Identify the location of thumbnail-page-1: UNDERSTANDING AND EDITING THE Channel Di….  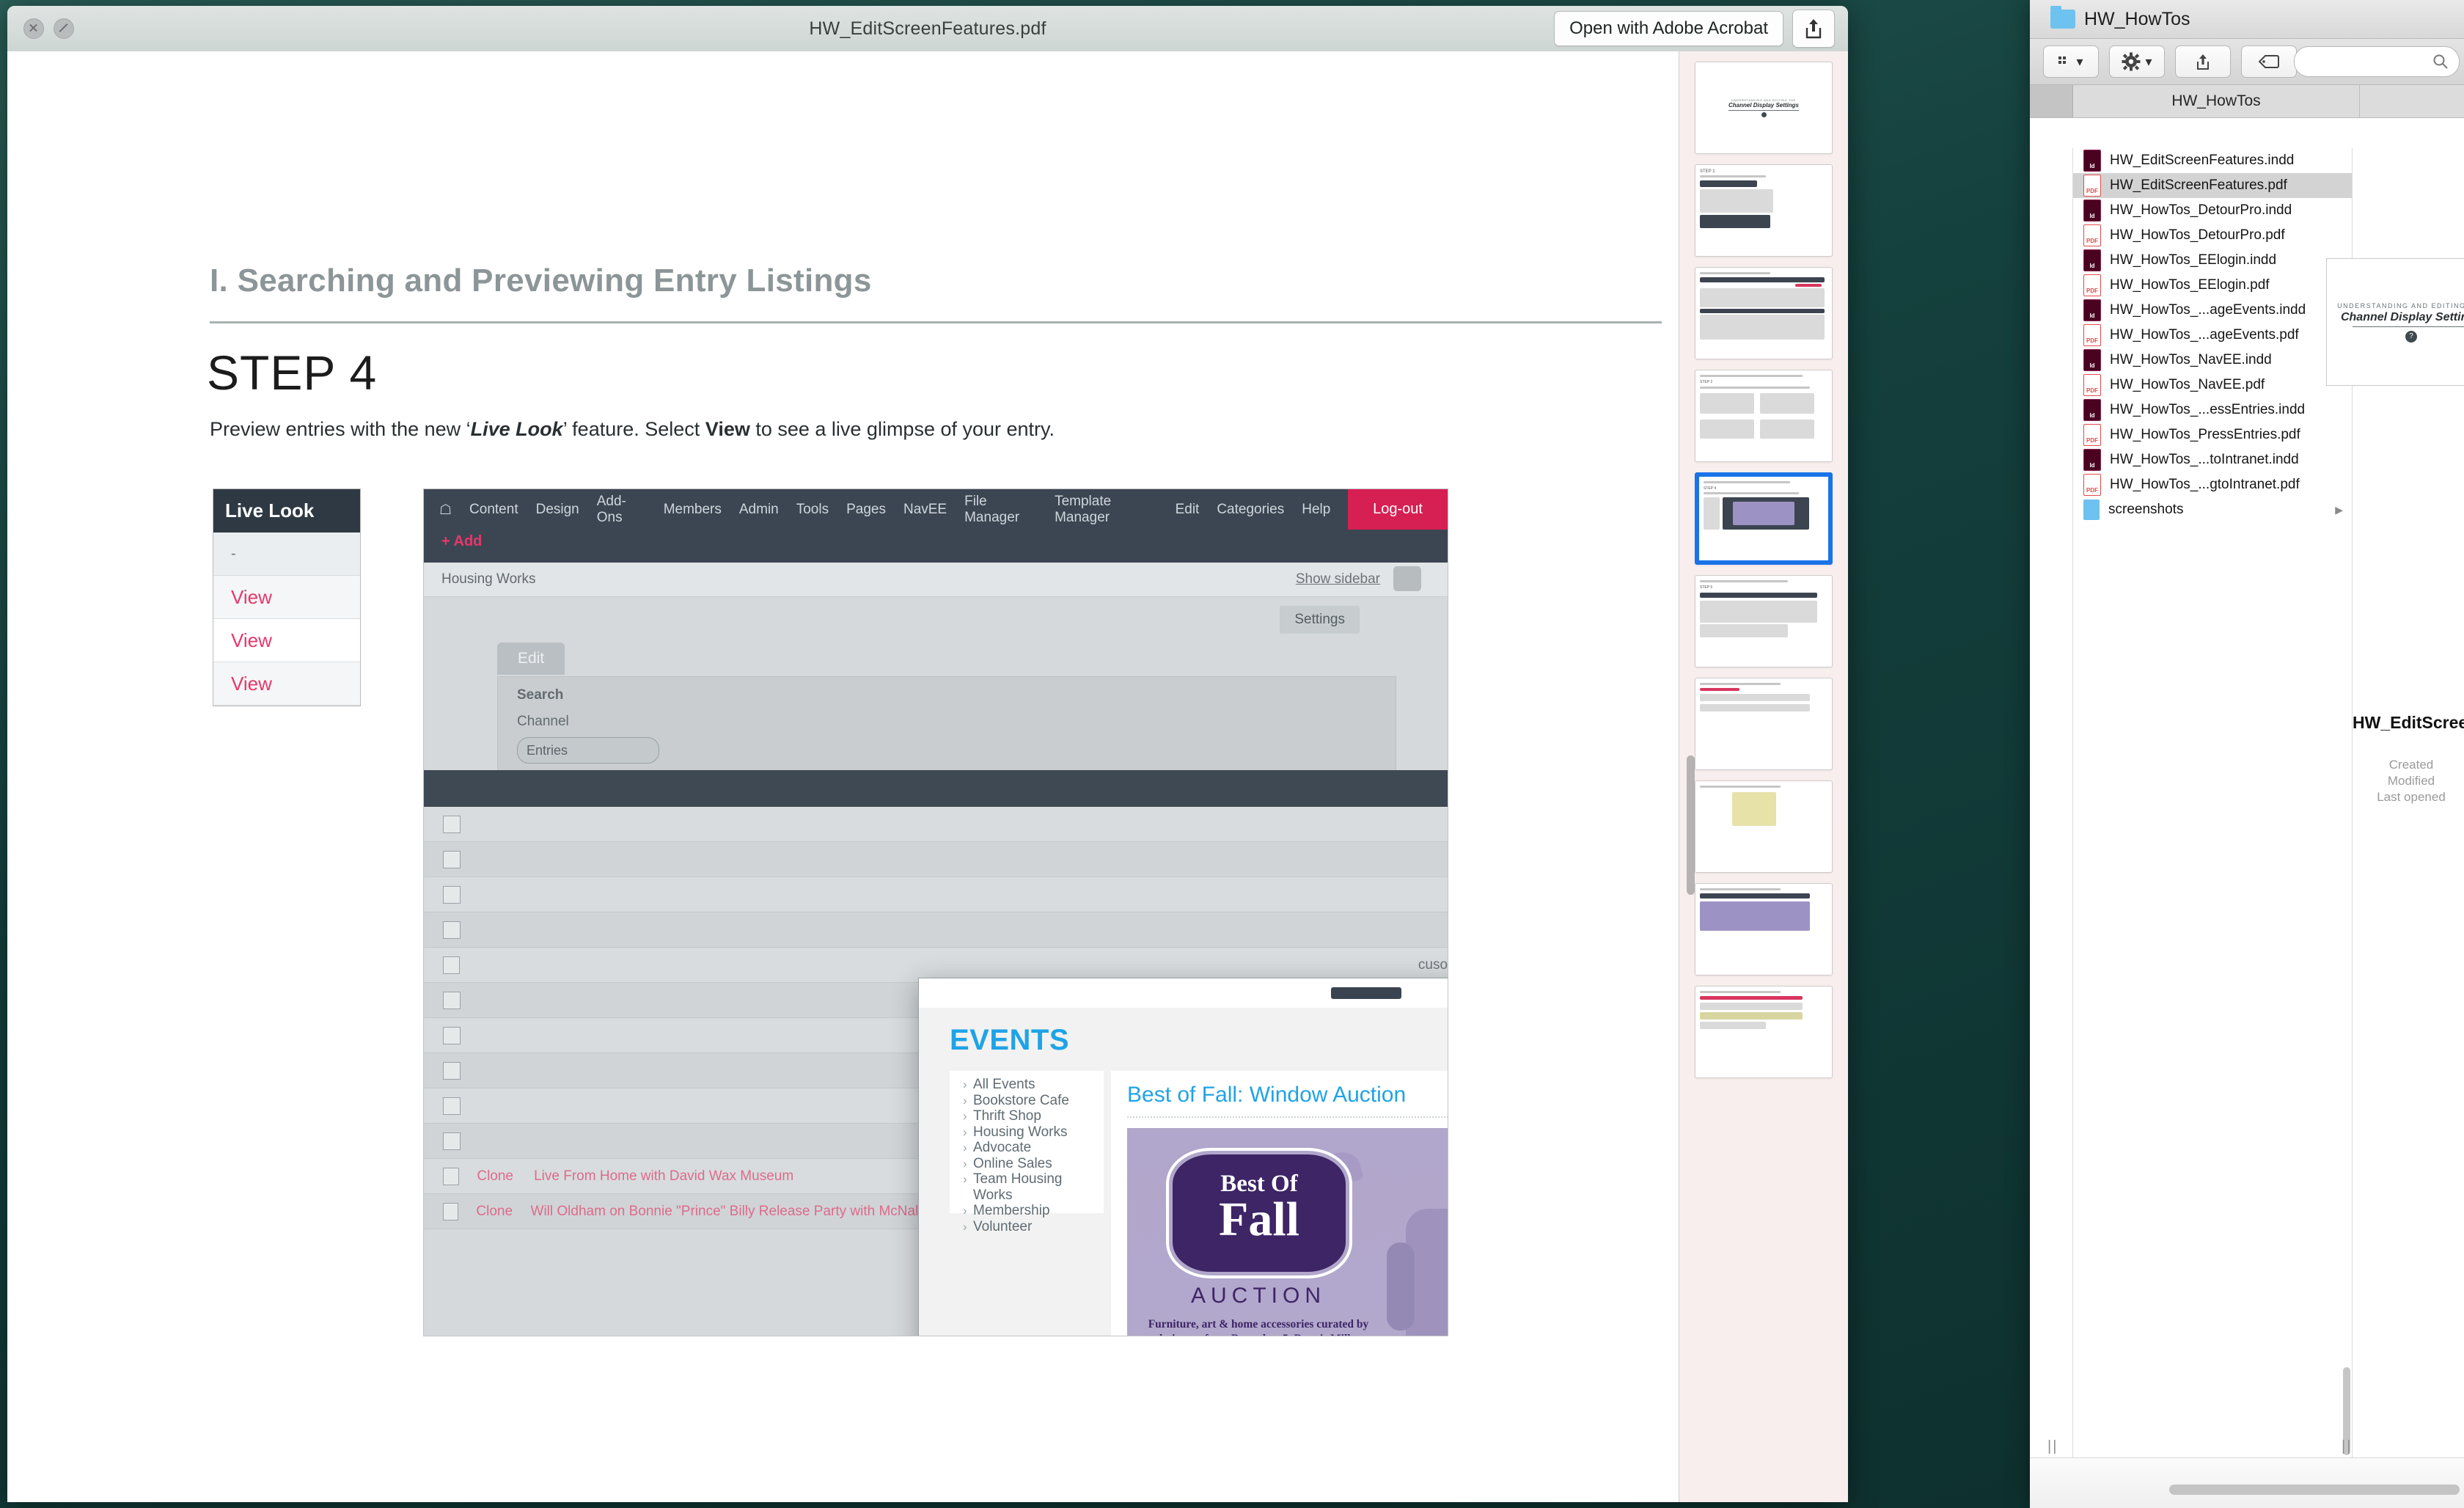
(1764, 108).